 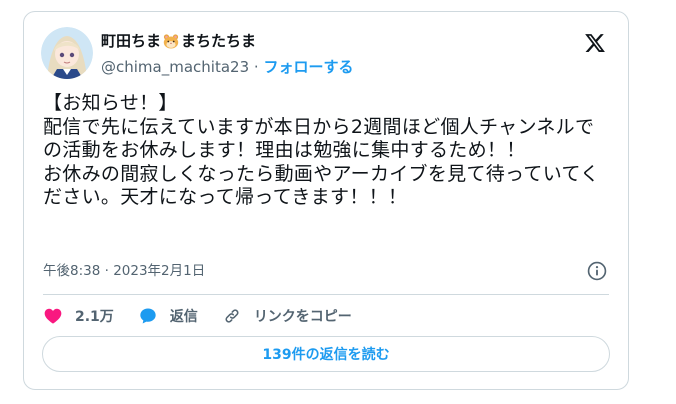 I want to click on display-name: 町田ちま まちたちま, so click(x=227, y=41).